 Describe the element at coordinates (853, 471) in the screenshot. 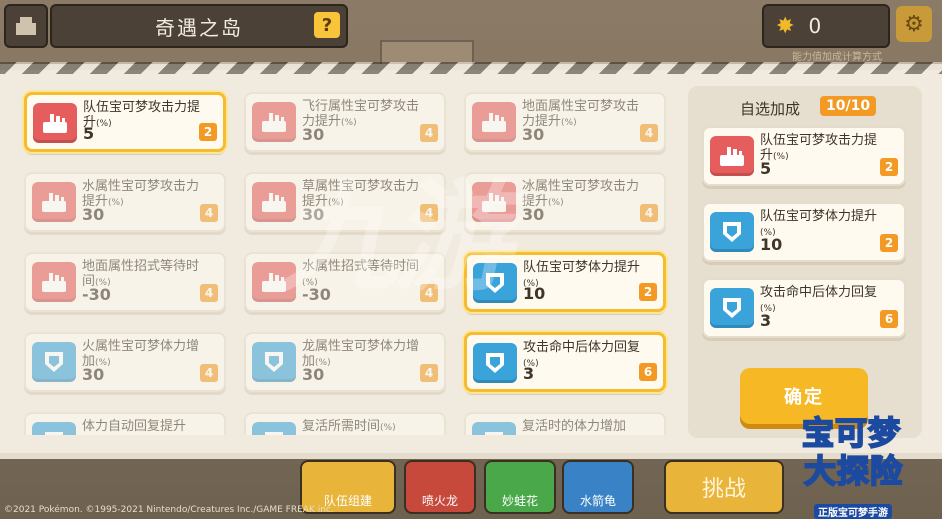

I see `logo-line-2: 大探险` at that location.